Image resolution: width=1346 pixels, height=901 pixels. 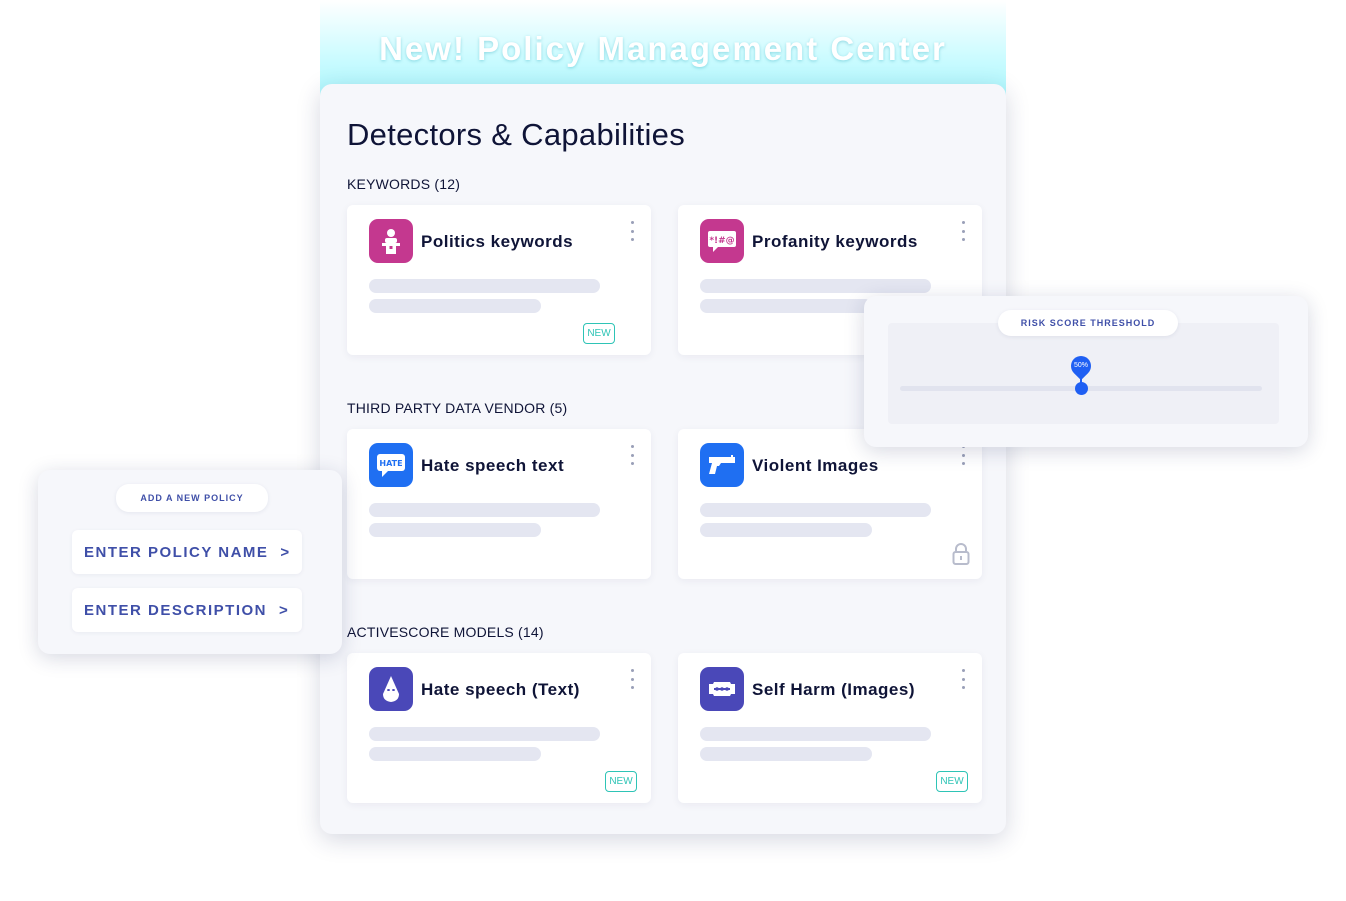 I want to click on risk-score-panel: RISK SCORE THRESHOLD 50%, so click(x=1086, y=371).